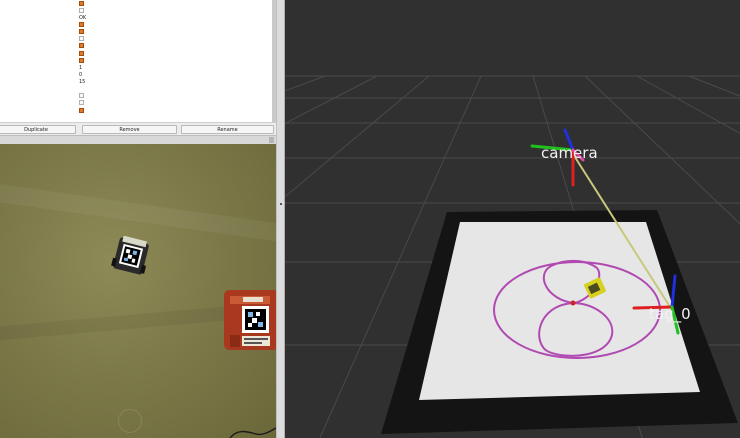 The image size is (740, 438). What do you see at coordinates (670, 314) in the screenshot?
I see `tag-frame-label: tag_0` at bounding box center [670, 314].